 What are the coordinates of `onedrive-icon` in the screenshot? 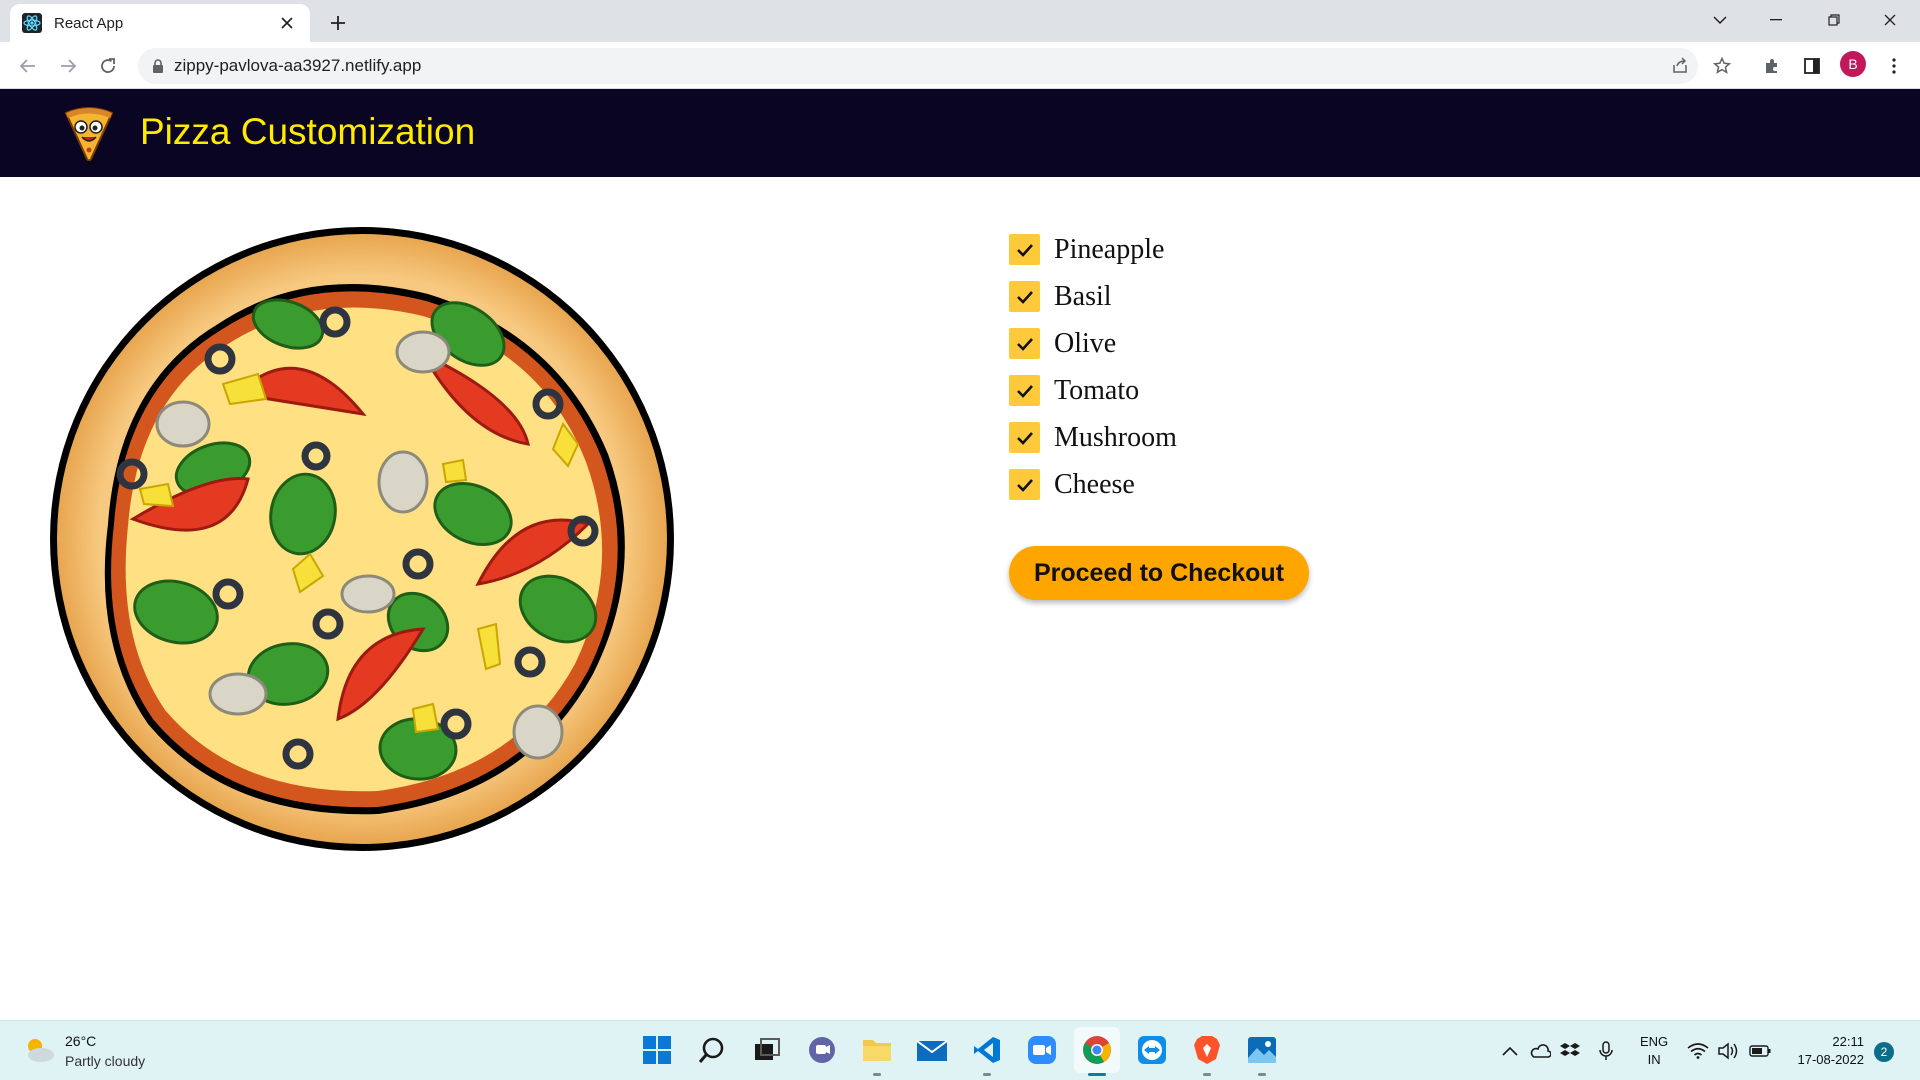 It's located at (1540, 1051).